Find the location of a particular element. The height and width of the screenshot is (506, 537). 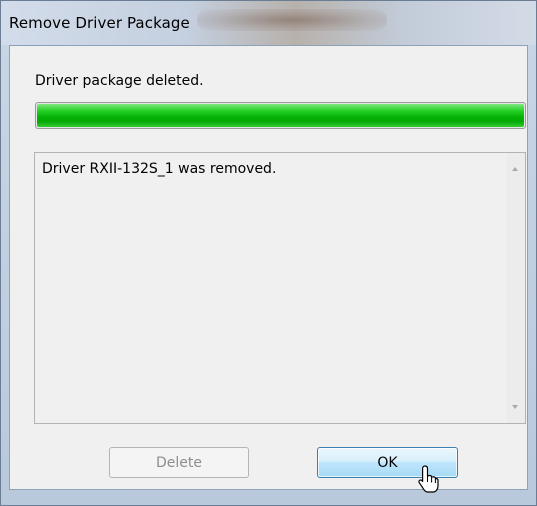

vertical-scrollbar is located at coordinates (515, 288).